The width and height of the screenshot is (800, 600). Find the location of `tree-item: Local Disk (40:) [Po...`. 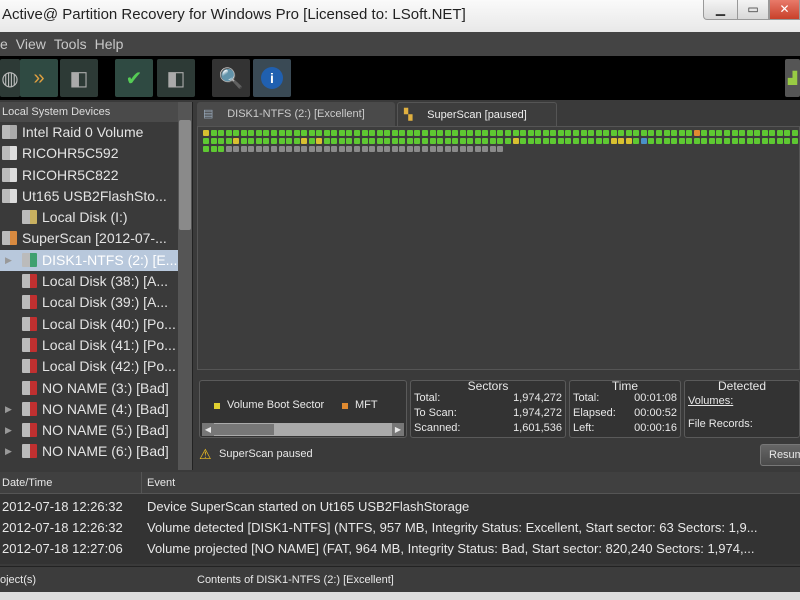

tree-item: Local Disk (40:) [Po... is located at coordinates (89, 324).